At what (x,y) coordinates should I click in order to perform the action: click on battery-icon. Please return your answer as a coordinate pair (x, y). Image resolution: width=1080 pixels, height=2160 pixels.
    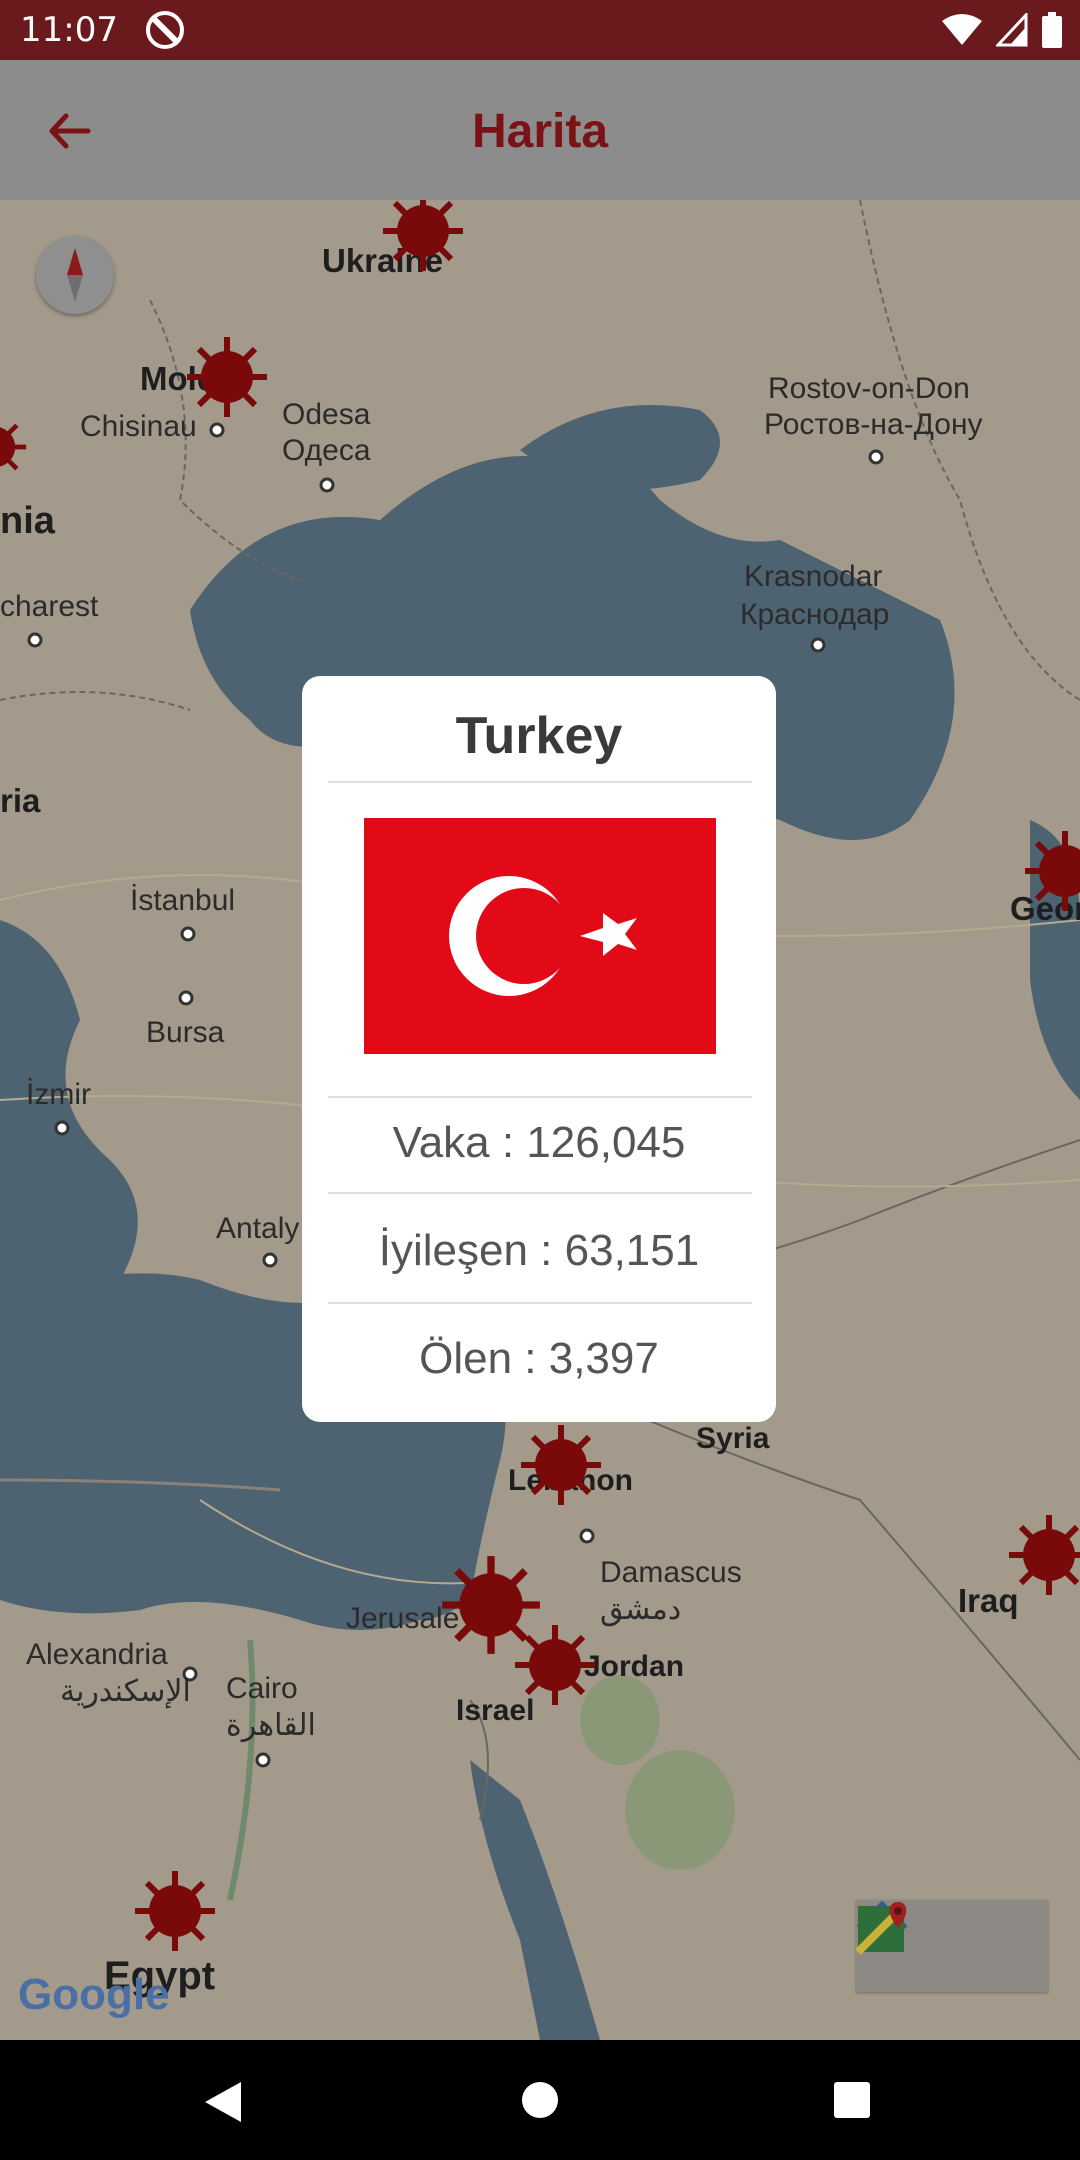
    Looking at the image, I should click on (1052, 30).